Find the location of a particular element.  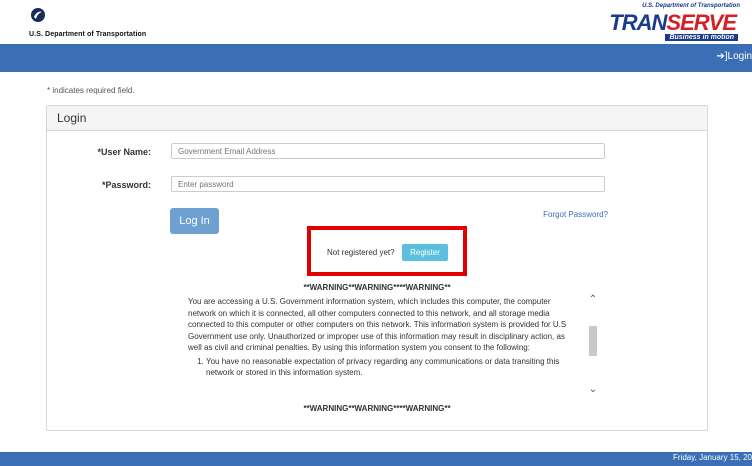

nav-login-link: ➔]Login is located at coordinates (734, 56).